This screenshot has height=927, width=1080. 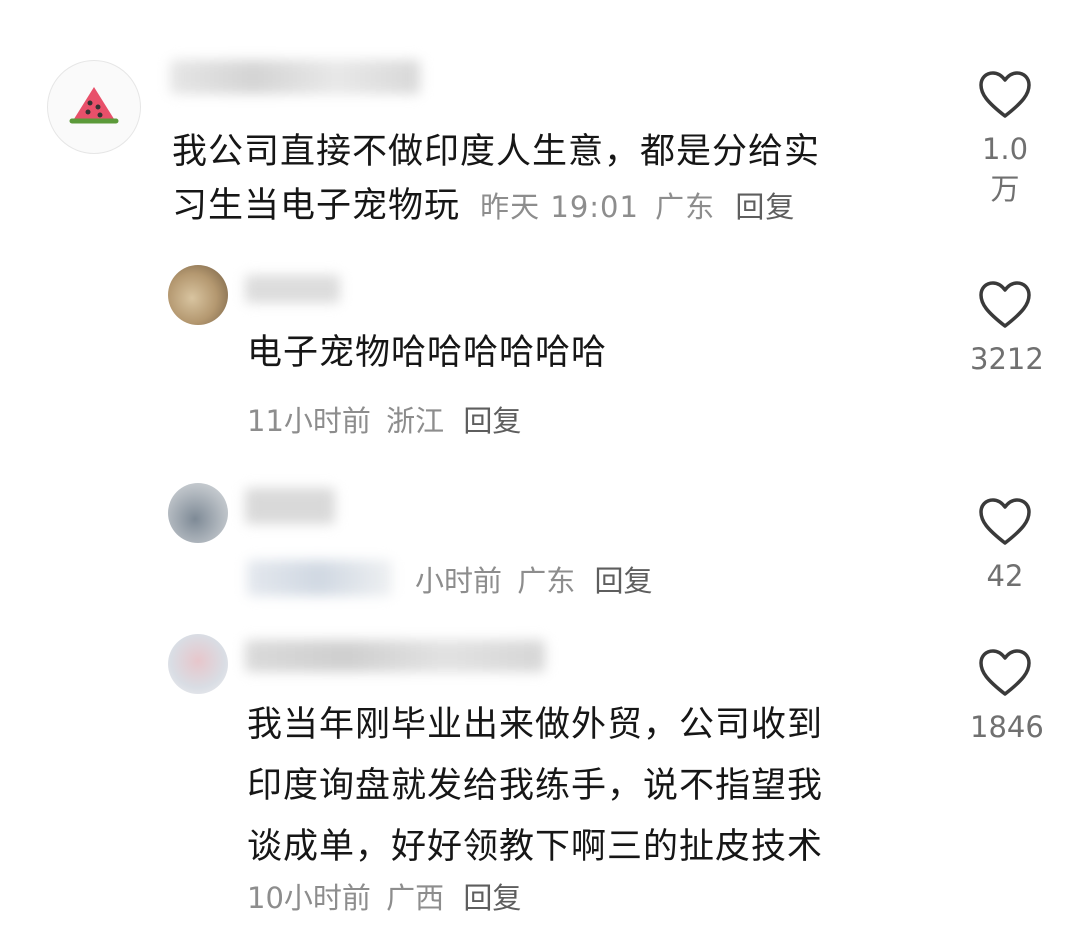 I want to click on comment-location: 浙江, so click(x=415, y=421).